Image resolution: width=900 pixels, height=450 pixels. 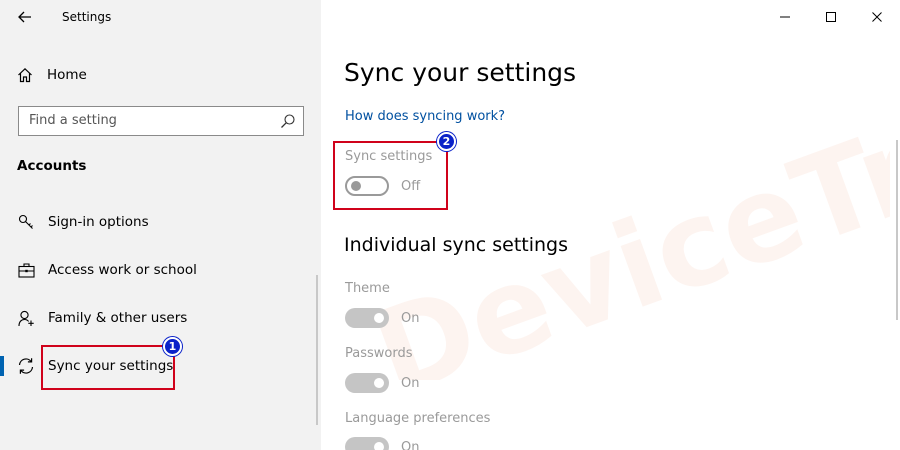 I want to click on theme-toggle, so click(x=367, y=318).